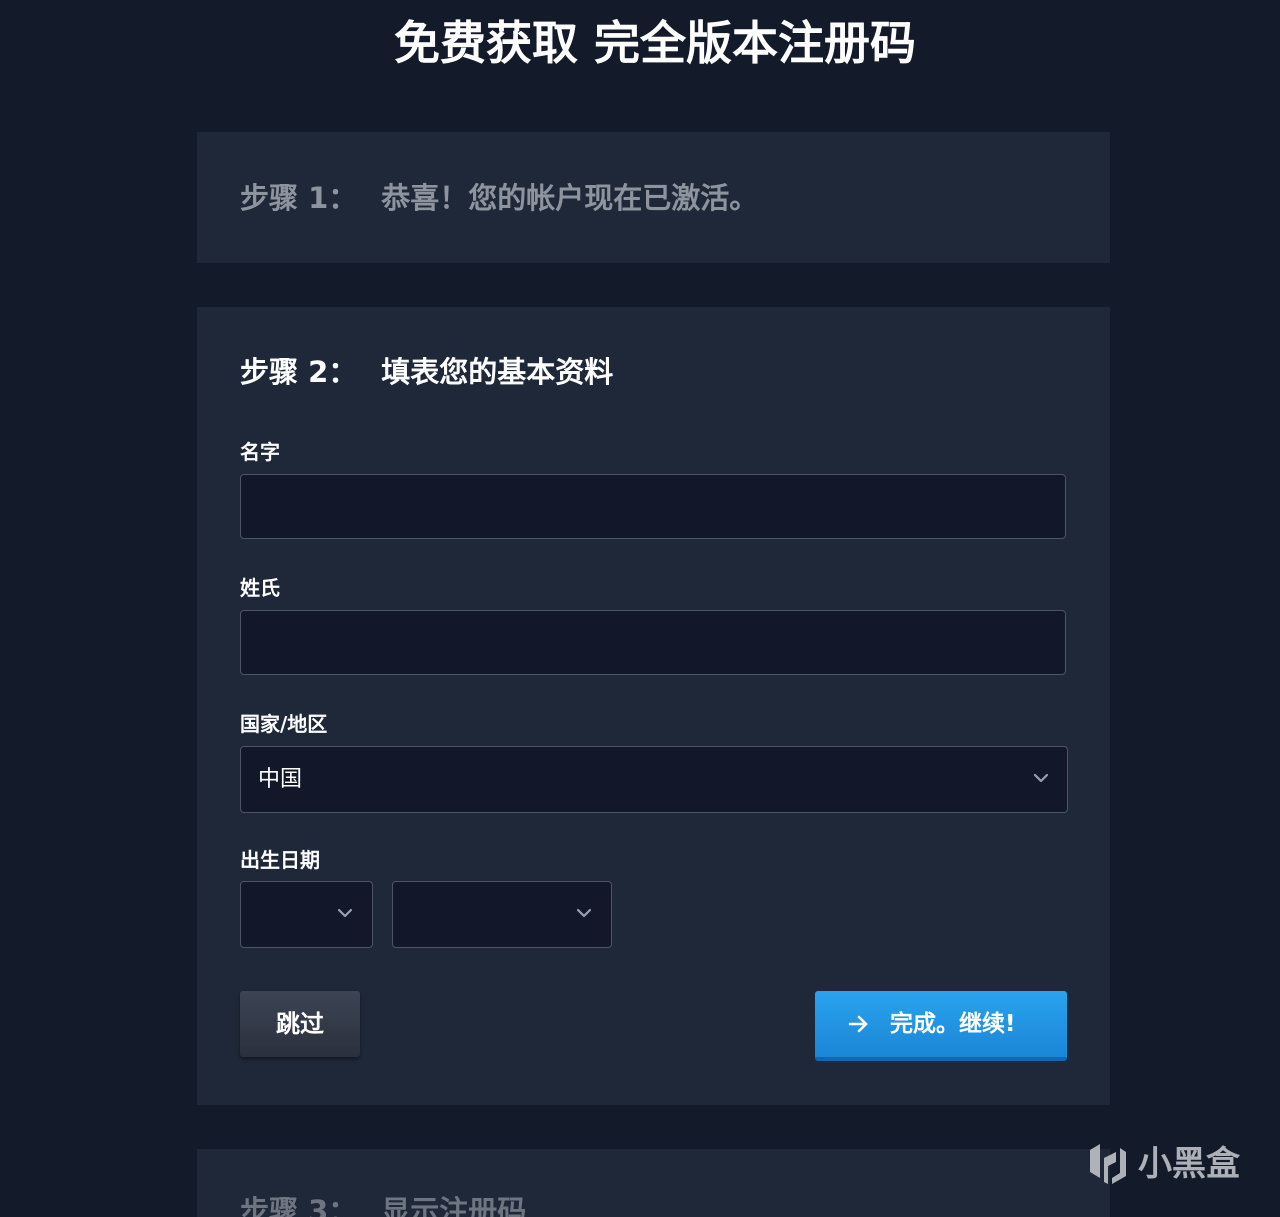 The width and height of the screenshot is (1280, 1217). What do you see at coordinates (497, 372) in the screenshot?
I see `step2-title: 填表您的基本资料` at bounding box center [497, 372].